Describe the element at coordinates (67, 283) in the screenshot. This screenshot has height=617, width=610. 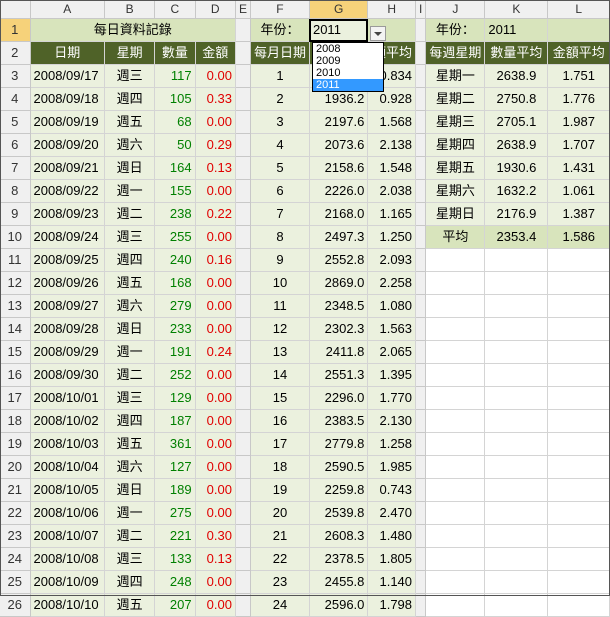
I see `date-cell: 2008/09/26` at that location.